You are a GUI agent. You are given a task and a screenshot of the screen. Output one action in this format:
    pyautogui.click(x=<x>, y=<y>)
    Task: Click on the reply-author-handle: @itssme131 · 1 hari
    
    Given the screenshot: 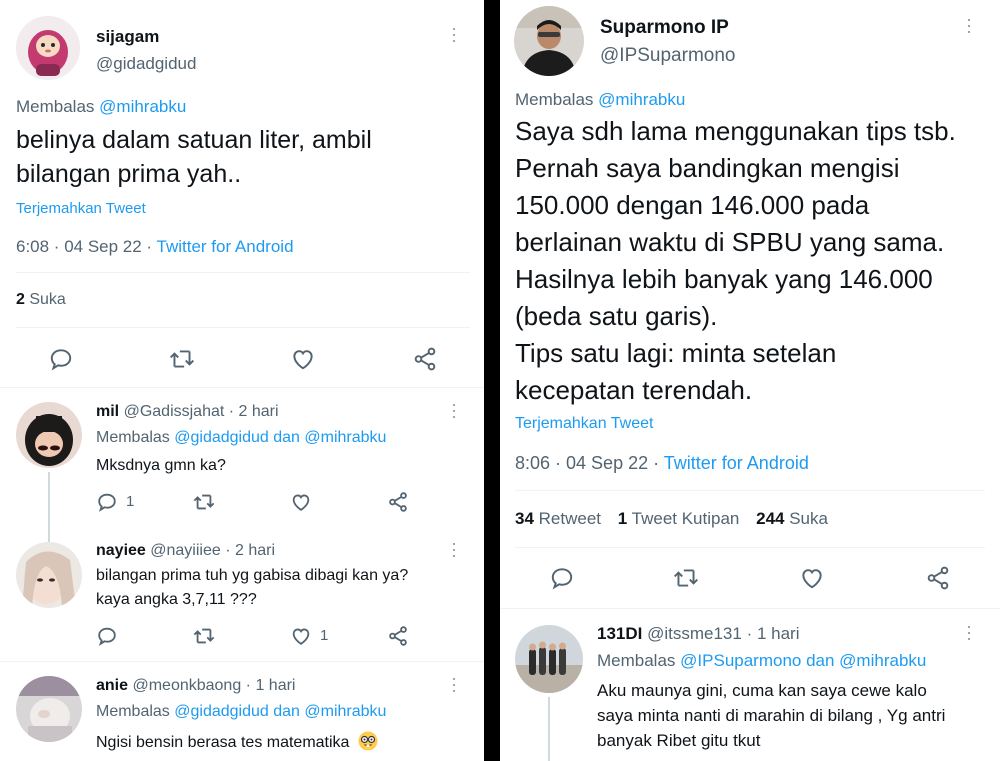 What is the action you would take?
    pyautogui.click(x=723, y=633)
    